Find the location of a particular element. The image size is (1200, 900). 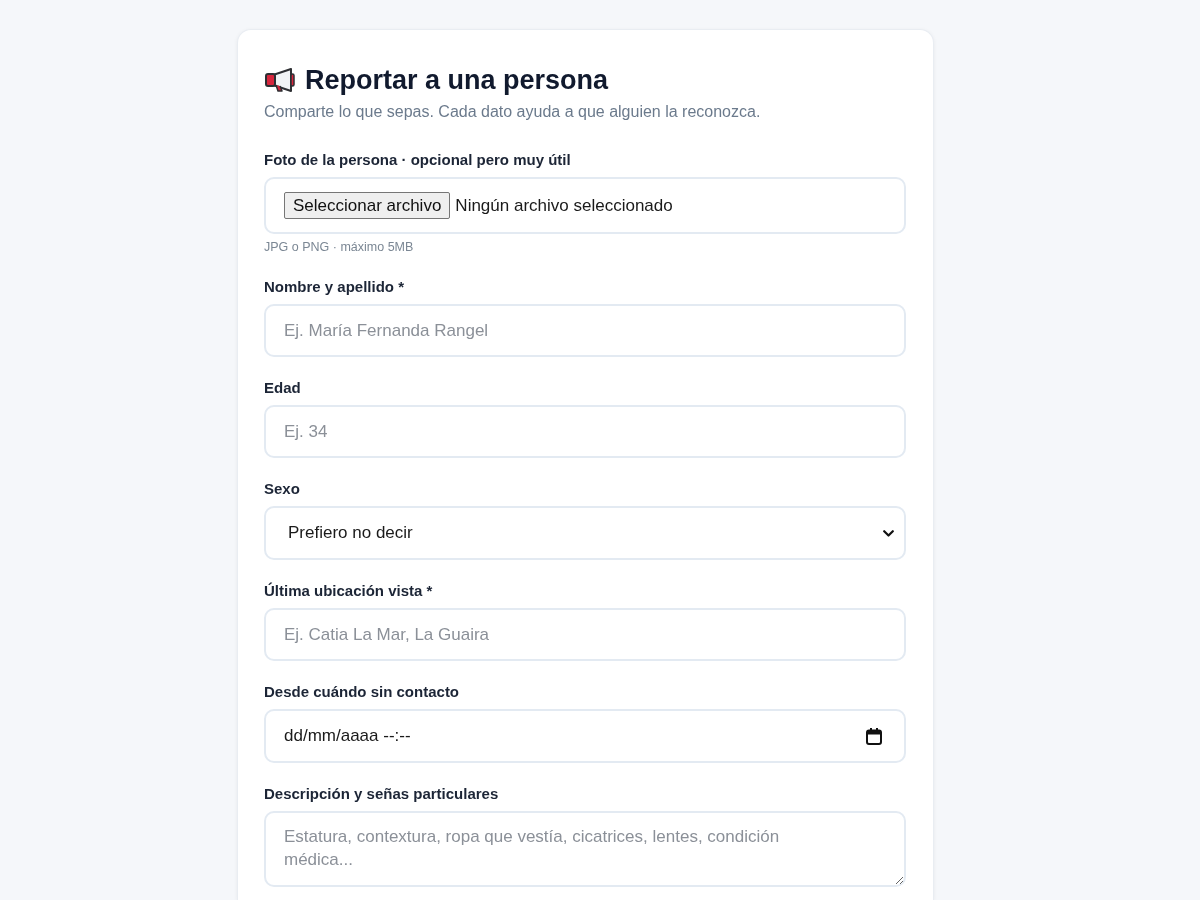

form-subtitle: Comparte lo que sepas. Cada dato ayuda a que alguien la reconozca. is located at coordinates (513, 112).